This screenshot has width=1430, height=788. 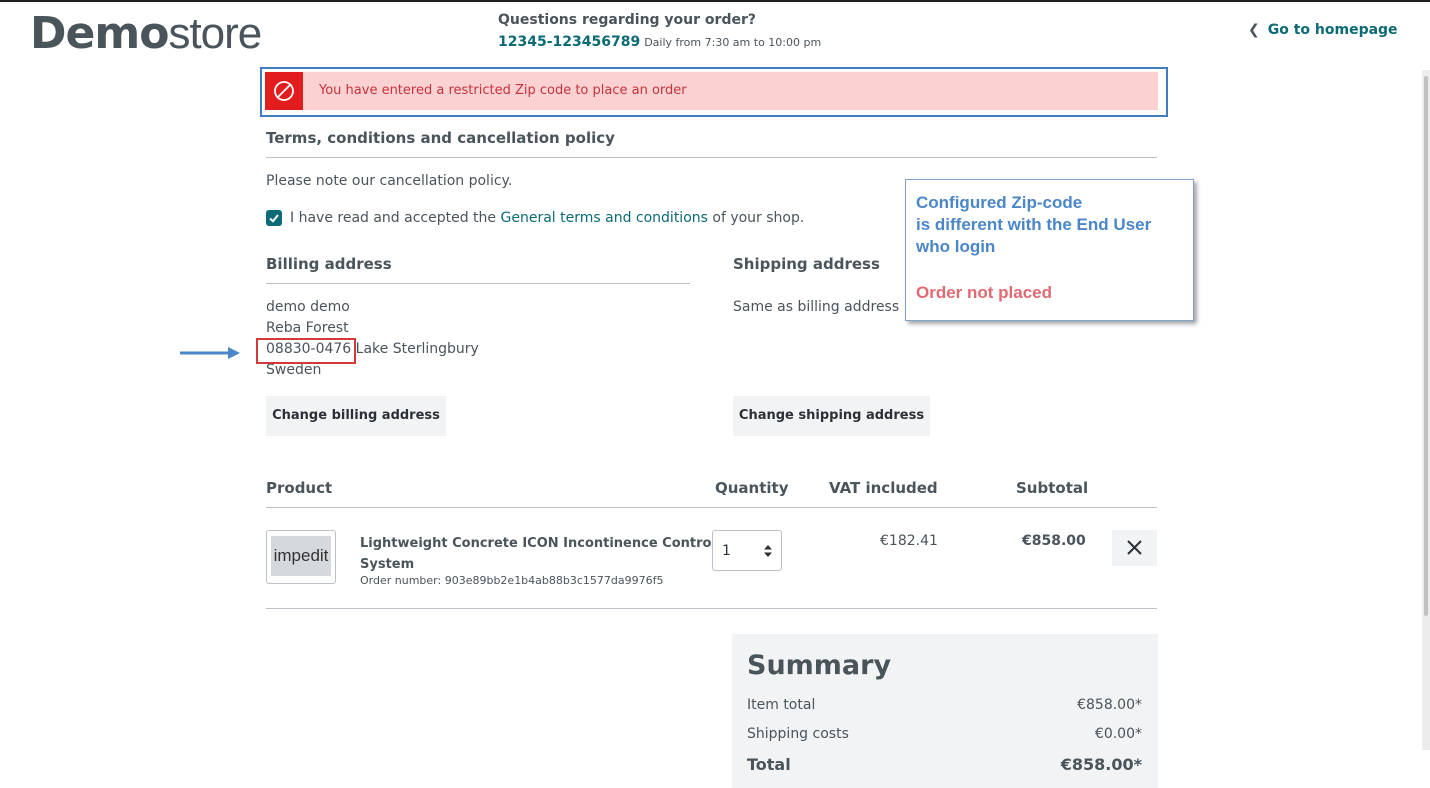 I want to click on billing-street: Reba Forest, so click(x=307, y=328).